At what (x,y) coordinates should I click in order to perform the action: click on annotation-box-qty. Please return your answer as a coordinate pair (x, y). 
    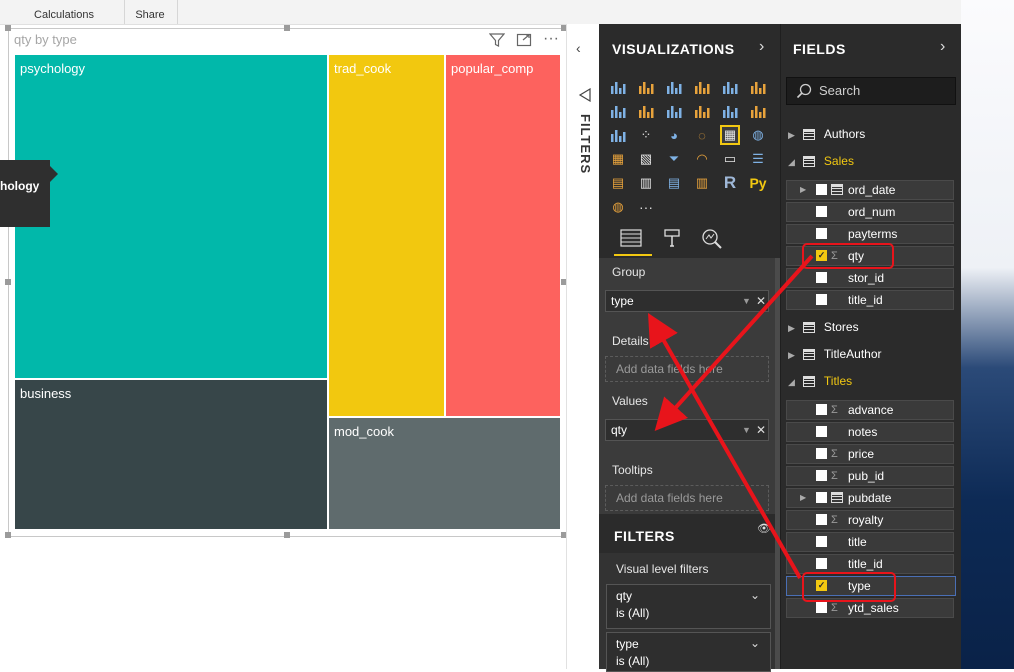
    Looking at the image, I should click on (848, 256).